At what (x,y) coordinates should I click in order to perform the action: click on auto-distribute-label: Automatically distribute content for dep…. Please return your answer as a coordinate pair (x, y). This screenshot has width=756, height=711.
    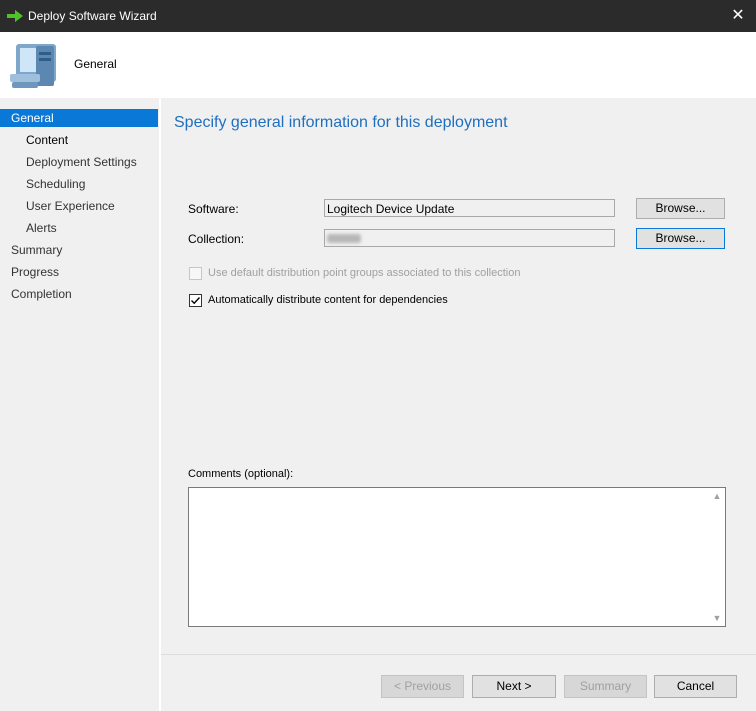
    Looking at the image, I should click on (328, 300).